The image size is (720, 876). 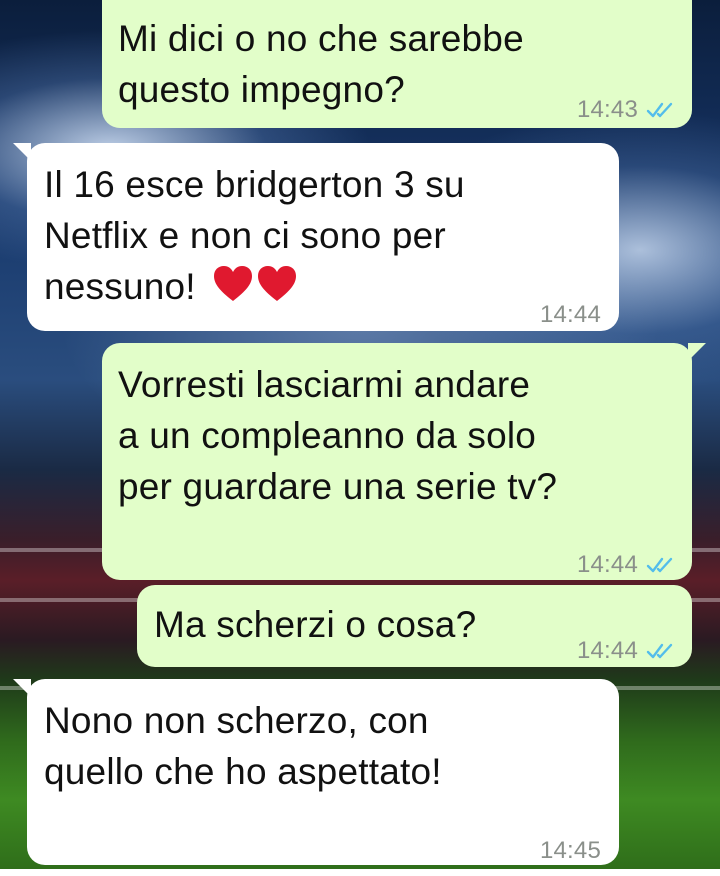 I want to click on message-meta: 14:43, so click(x=627, y=109).